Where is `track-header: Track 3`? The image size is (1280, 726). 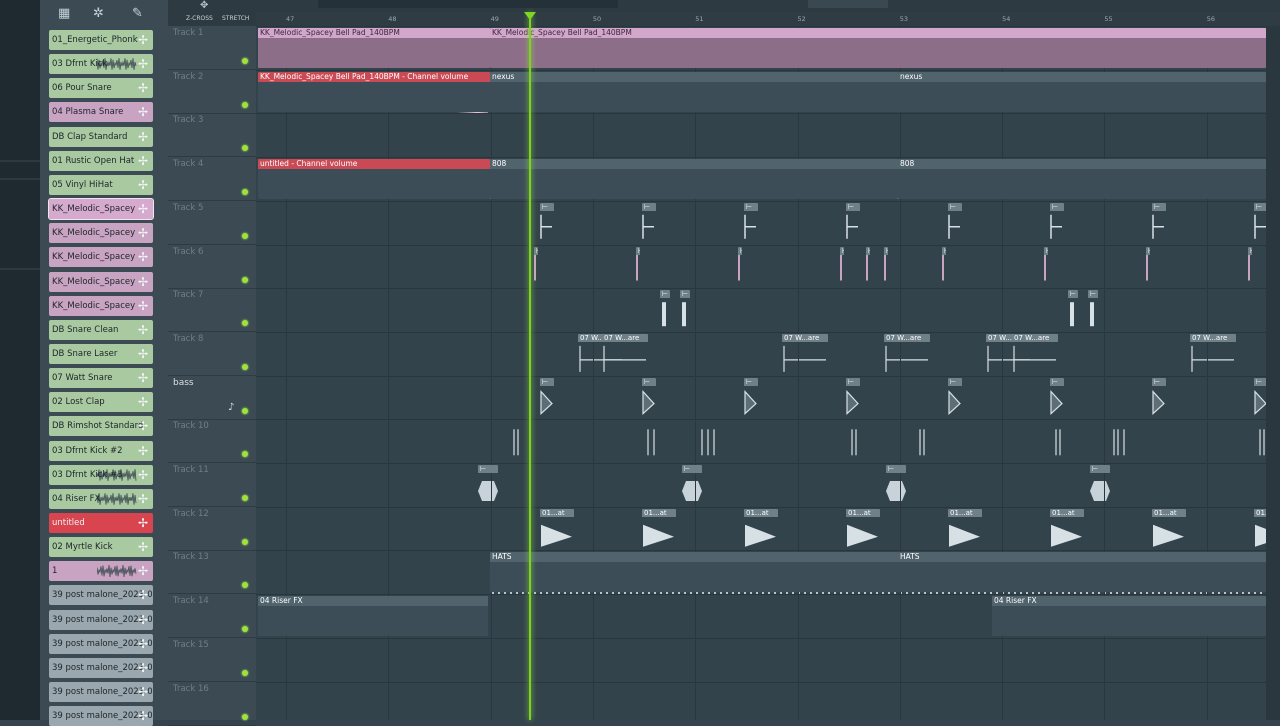 track-header: Track 3 is located at coordinates (212, 135).